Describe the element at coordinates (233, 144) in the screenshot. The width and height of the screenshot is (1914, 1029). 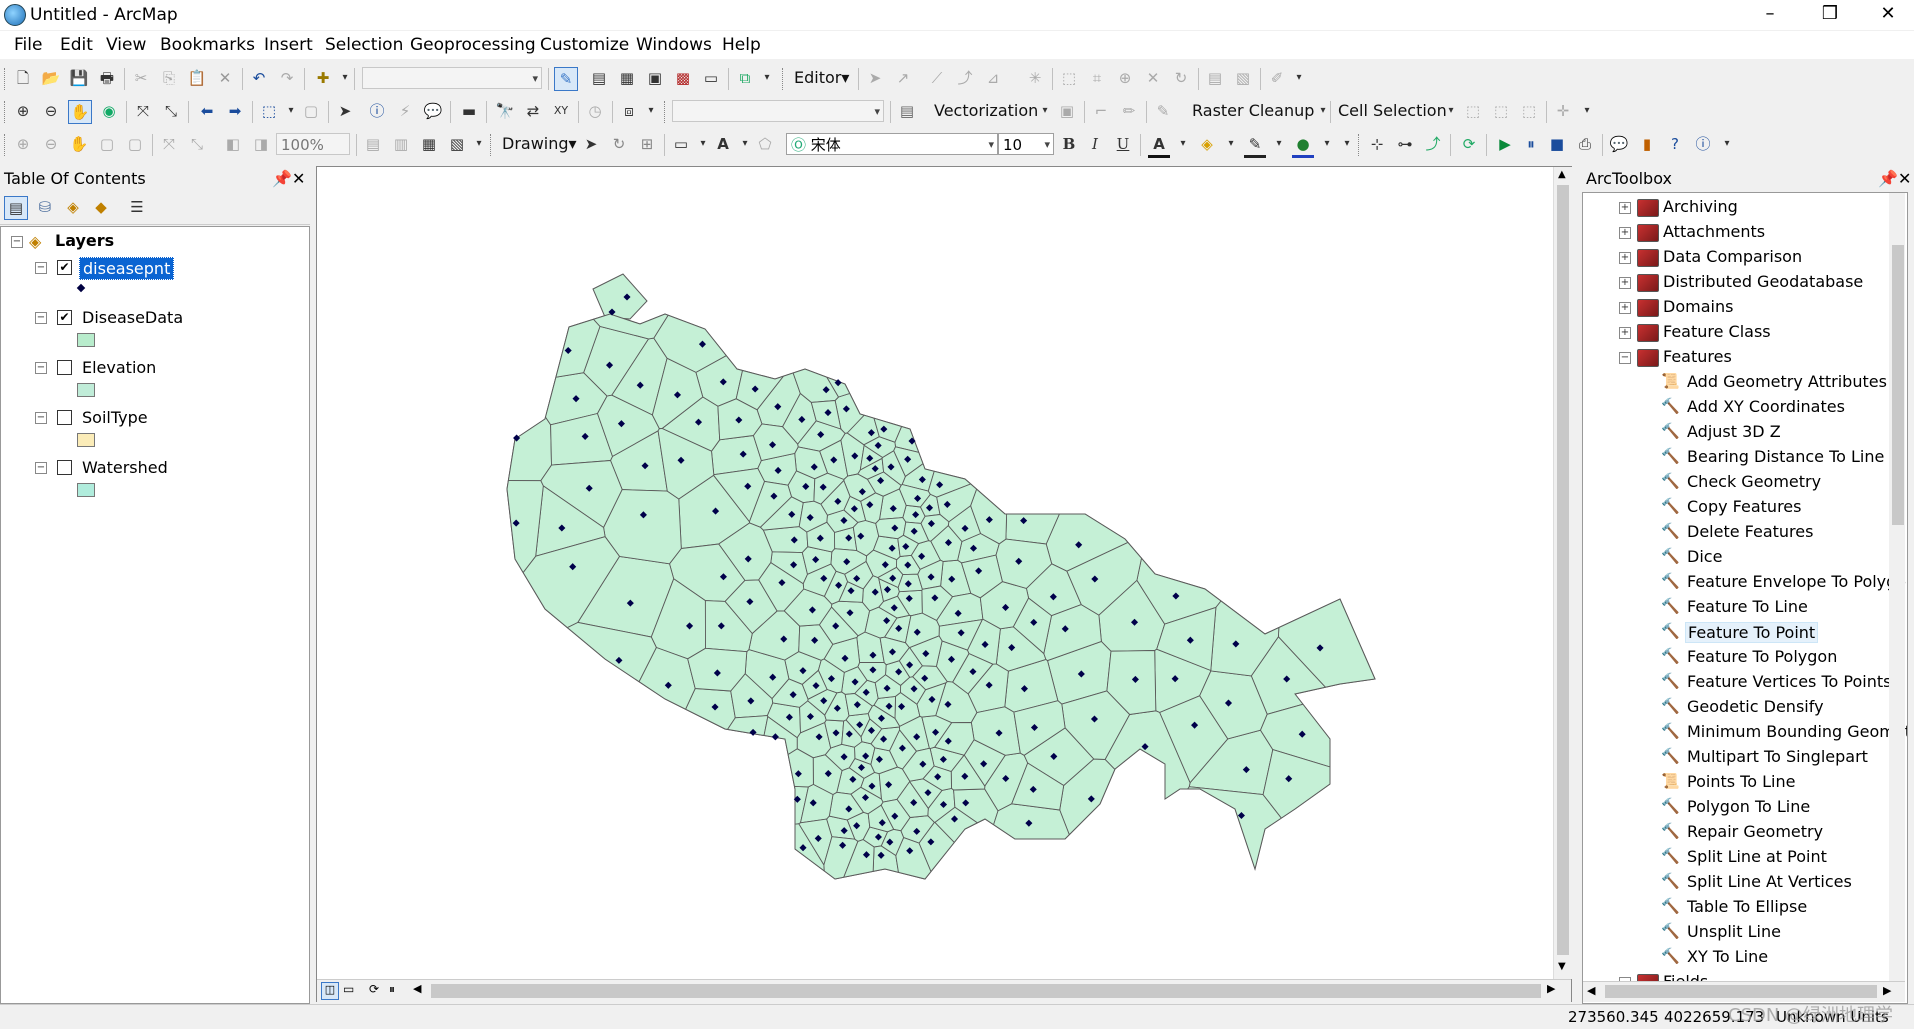
I see `layout-back-icon: ◧` at that location.